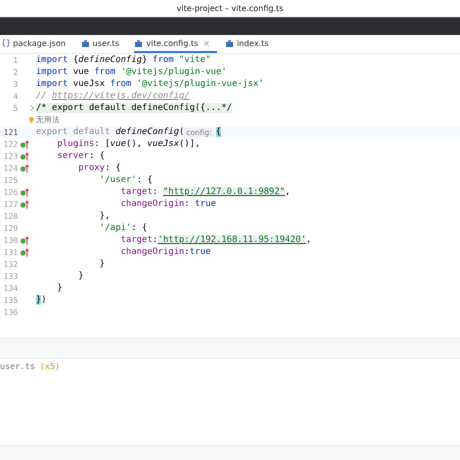  What do you see at coordinates (80, 156) in the screenshot?
I see `code-line: server: {` at bounding box center [80, 156].